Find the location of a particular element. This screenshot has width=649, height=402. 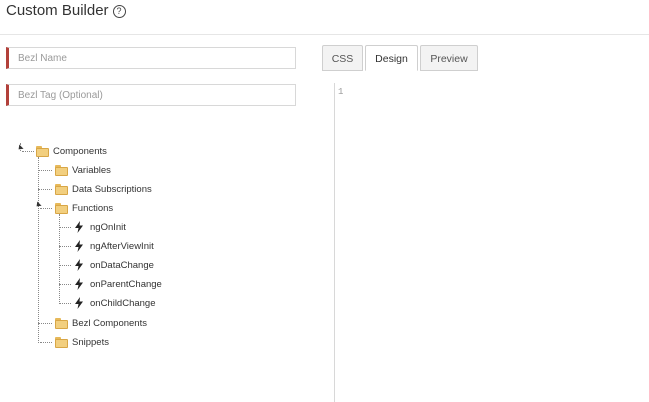

tree-node-label: Data Subscriptions is located at coordinates (112, 189).